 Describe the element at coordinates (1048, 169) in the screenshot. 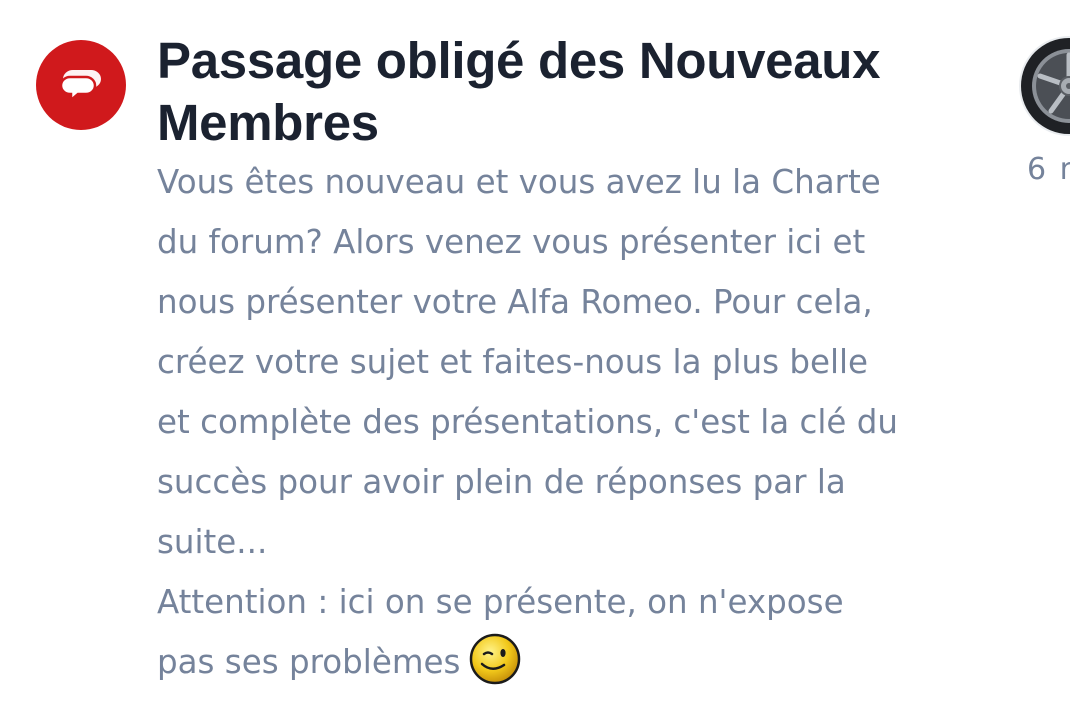

I see `last-post-time: 6 m` at that location.